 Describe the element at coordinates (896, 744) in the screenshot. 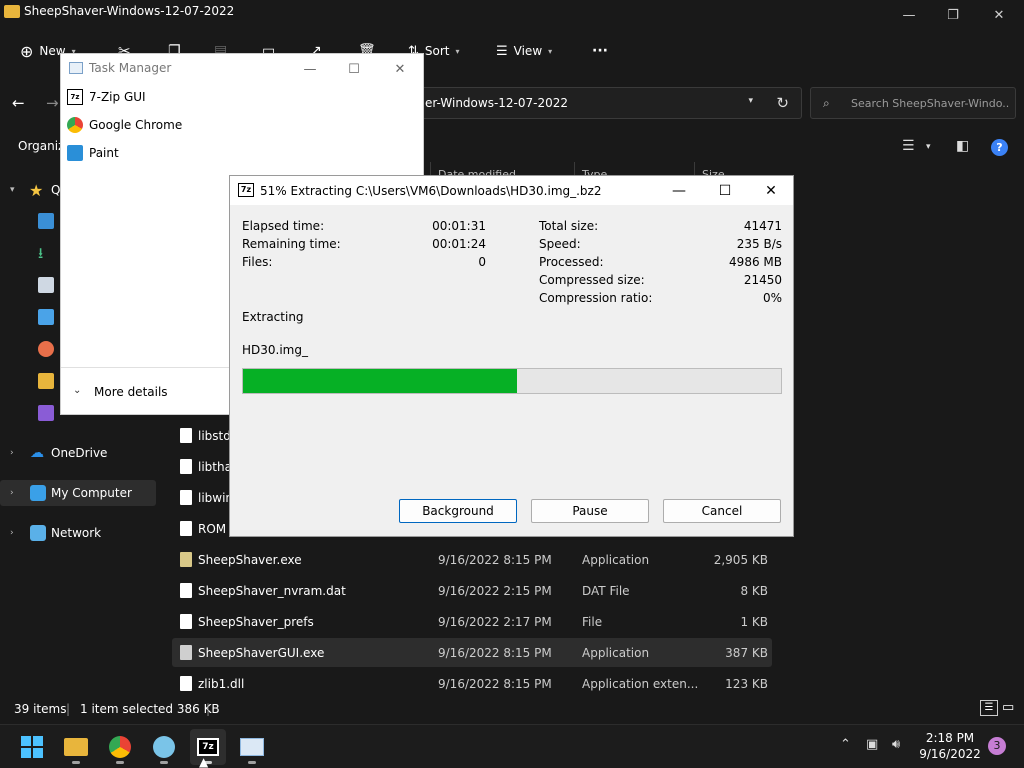

I see `volume-icon: 🔊︎` at that location.